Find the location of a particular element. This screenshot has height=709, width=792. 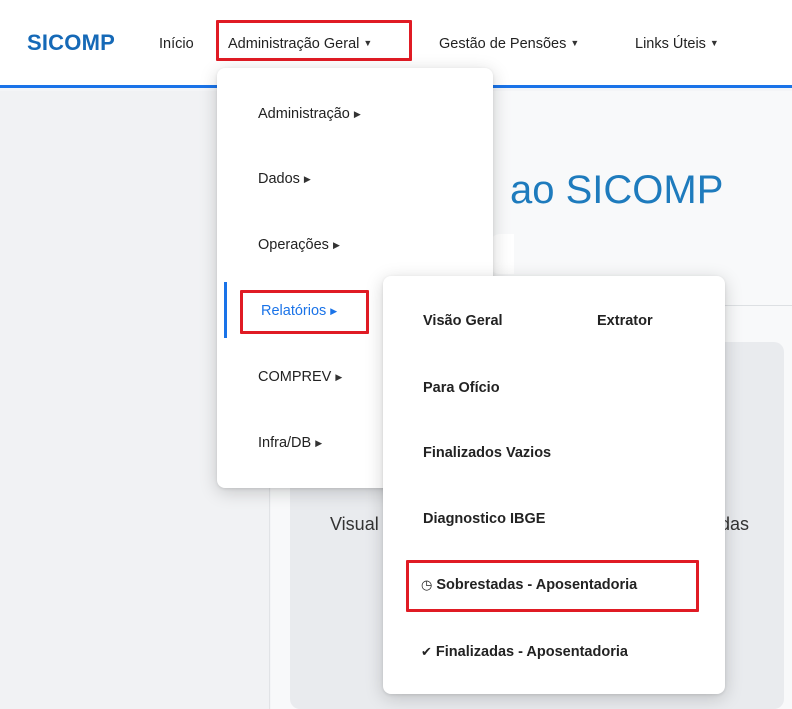

submenu-item-diagnostico-ibge: Diagnostico IBGE is located at coordinates (484, 519).